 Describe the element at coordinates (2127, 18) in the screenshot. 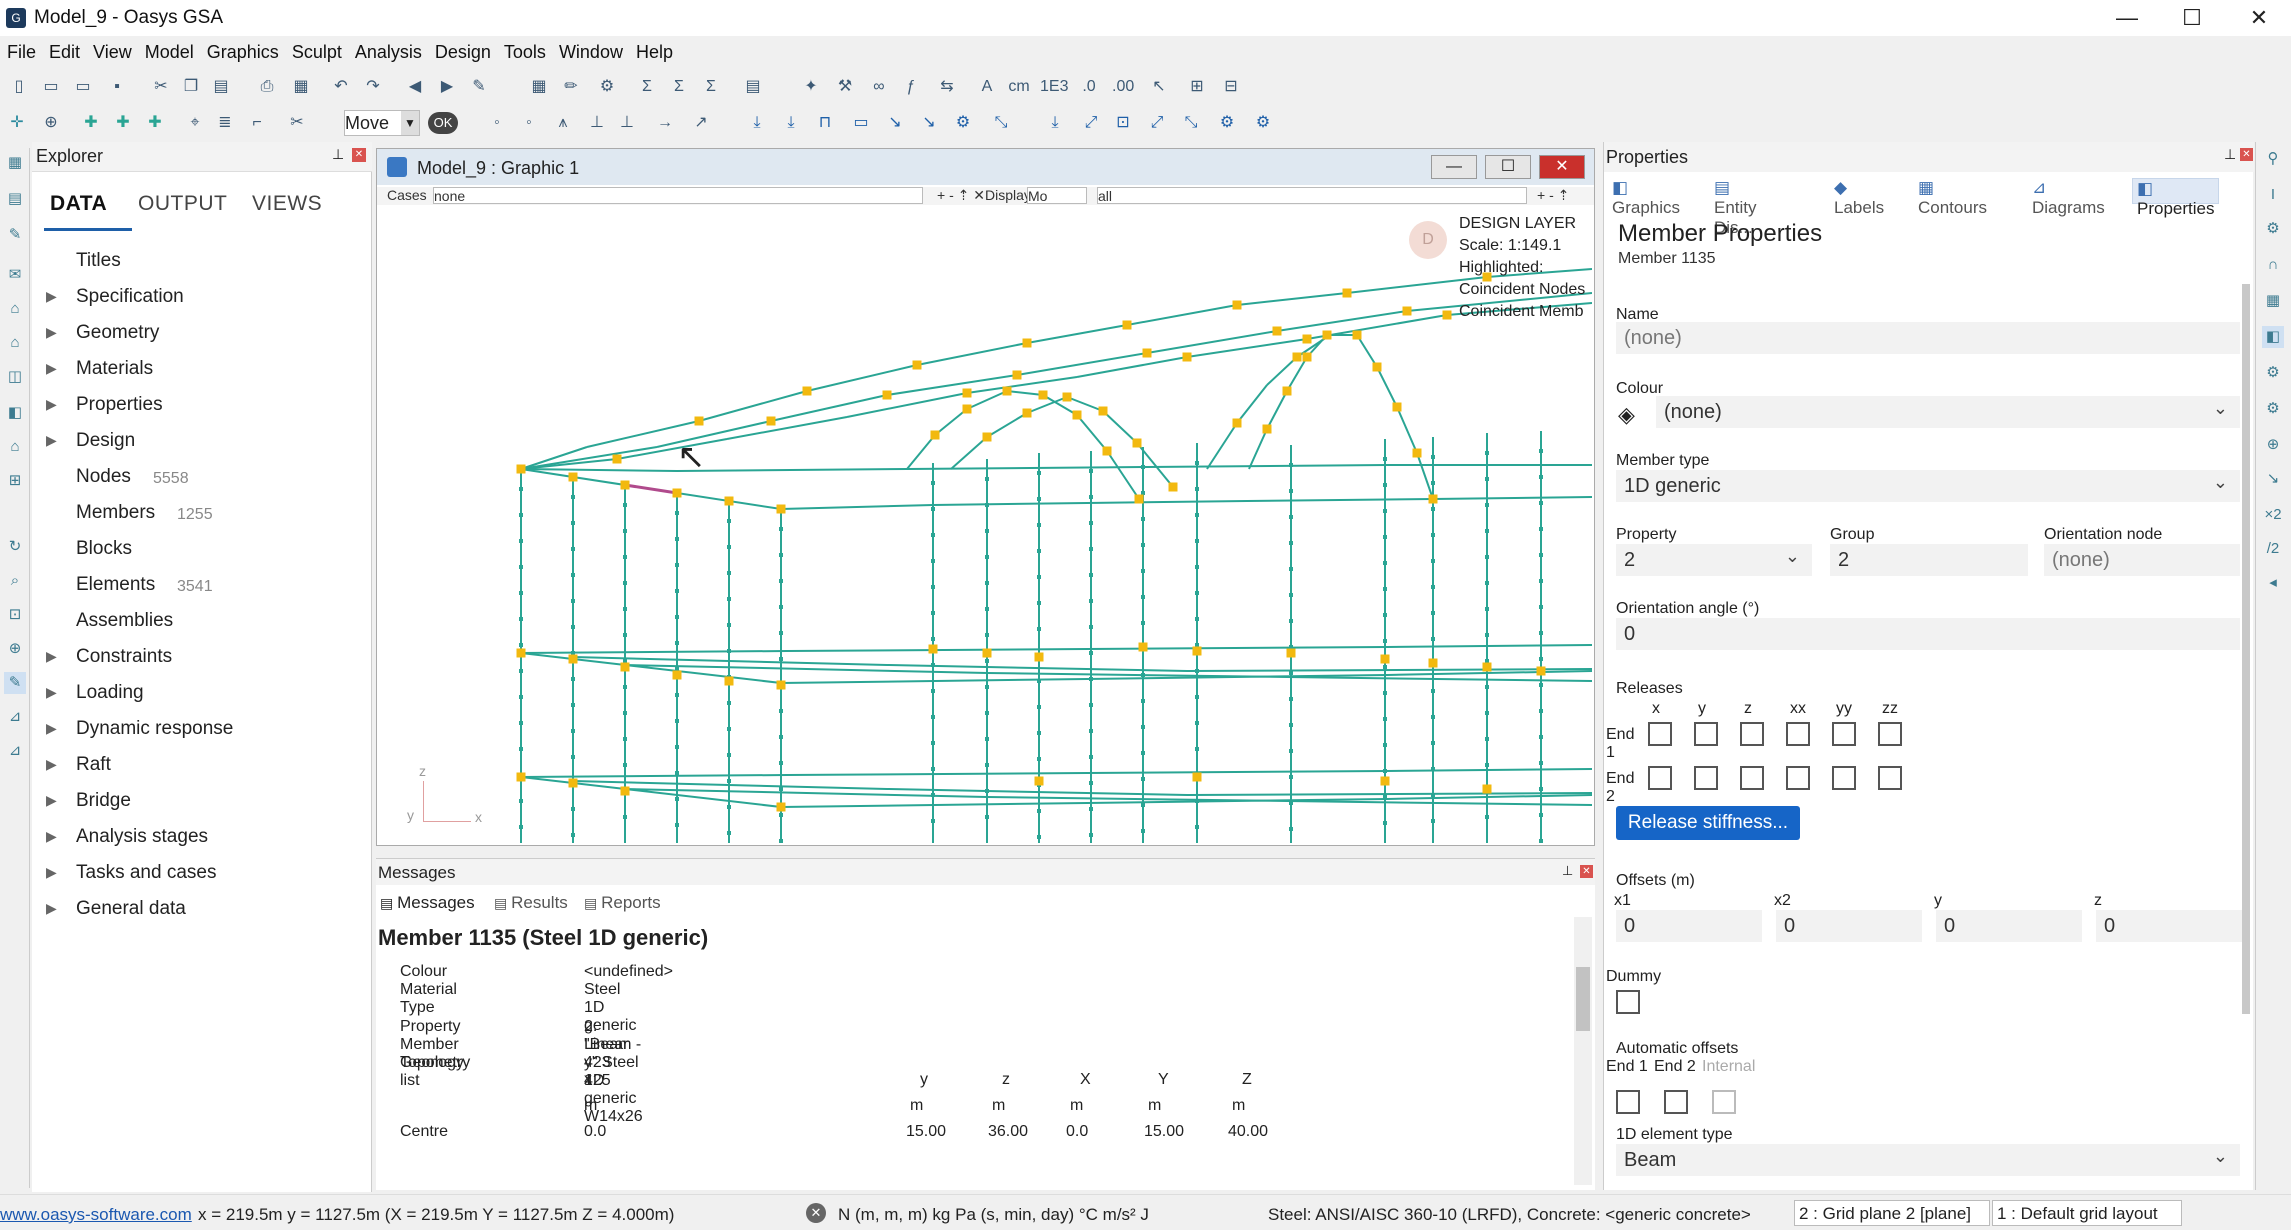

I see `minimize-button: —` at that location.